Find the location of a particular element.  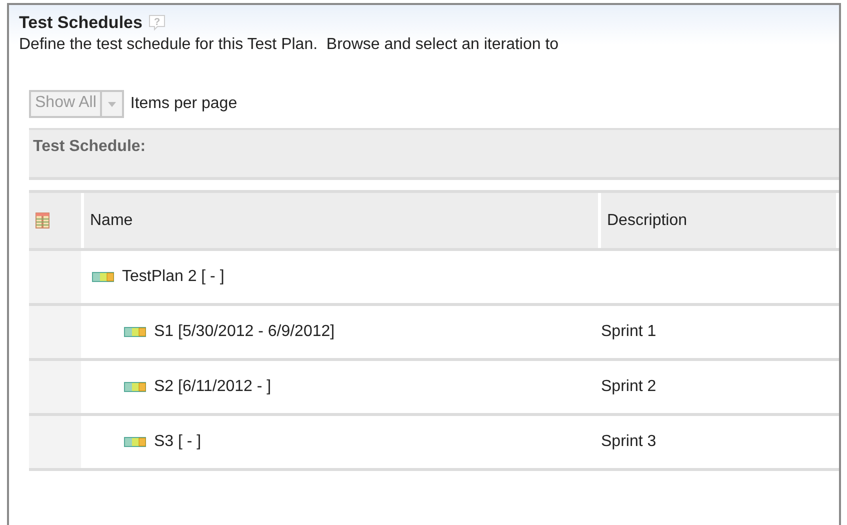

section-title: Test Schedules is located at coordinates (80, 23).